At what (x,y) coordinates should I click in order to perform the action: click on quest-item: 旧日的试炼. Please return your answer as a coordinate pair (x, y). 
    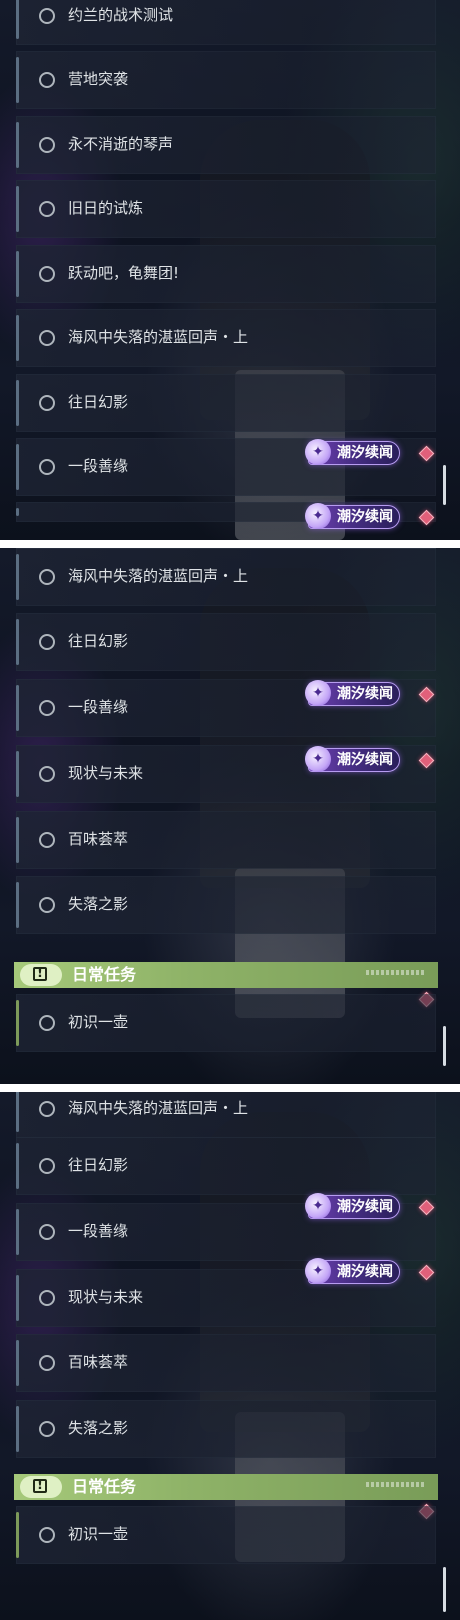
    Looking at the image, I should click on (226, 209).